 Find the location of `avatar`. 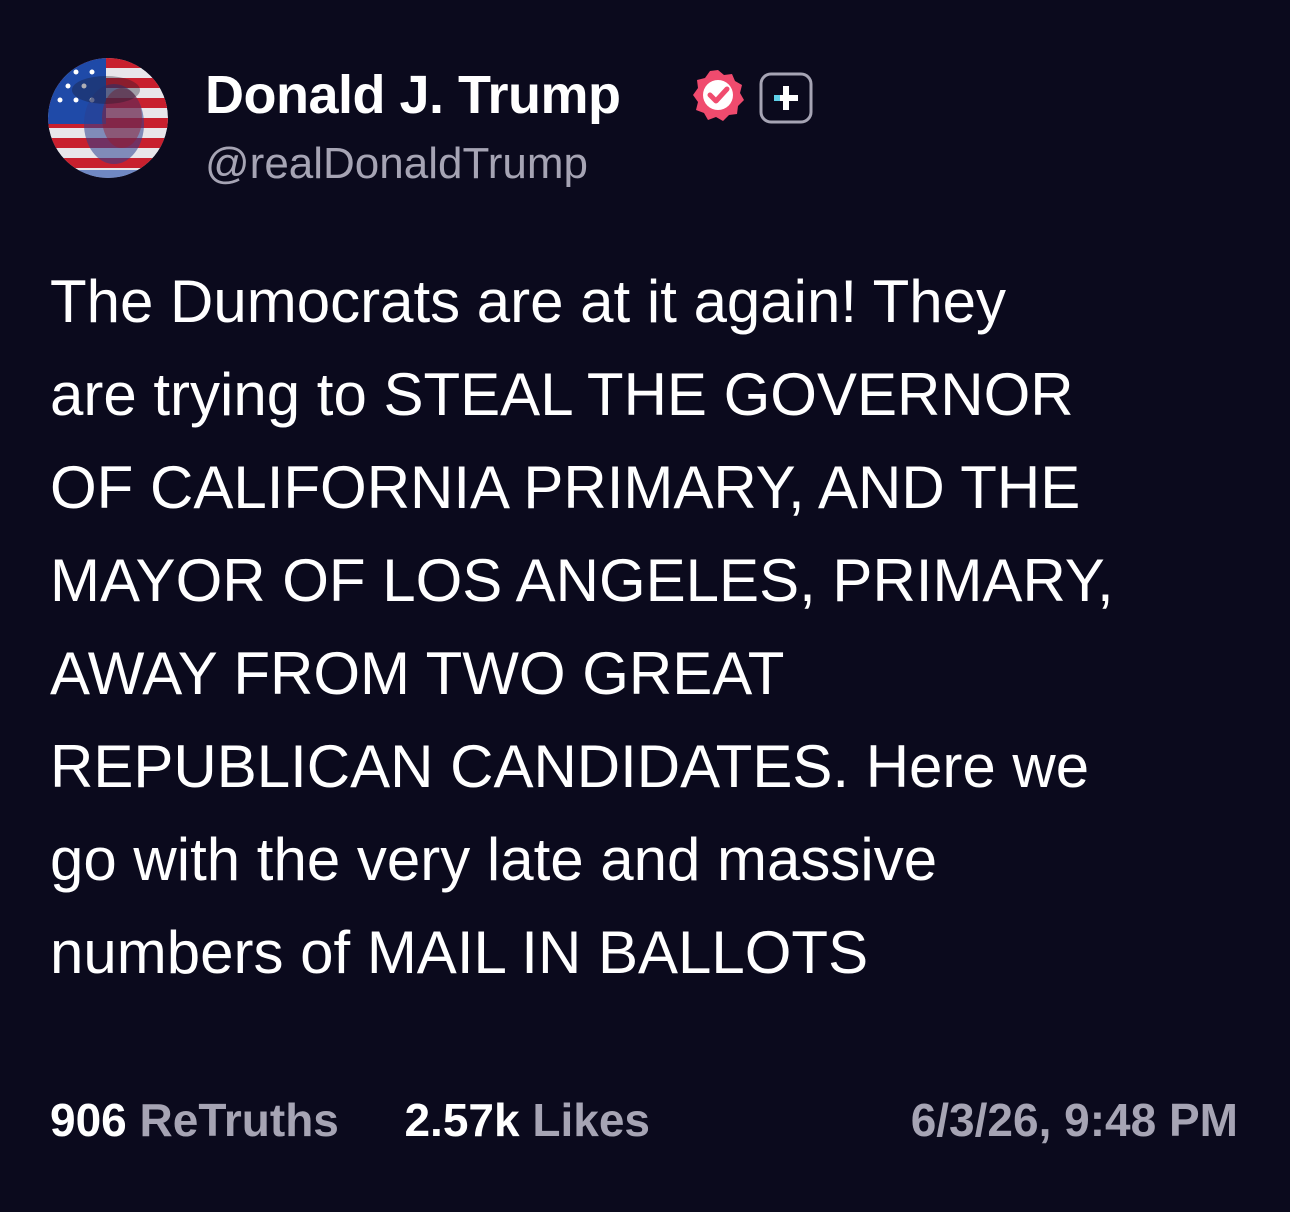

avatar is located at coordinates (108, 118).